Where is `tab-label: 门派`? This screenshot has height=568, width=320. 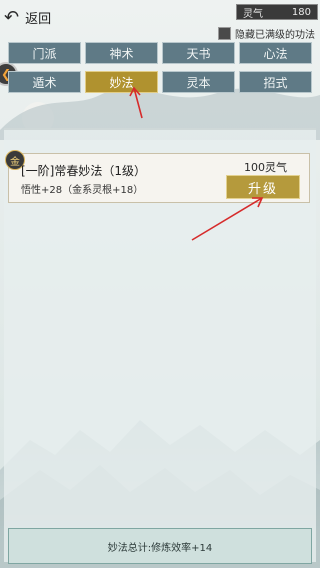 tab-label: 门派 is located at coordinates (44, 53).